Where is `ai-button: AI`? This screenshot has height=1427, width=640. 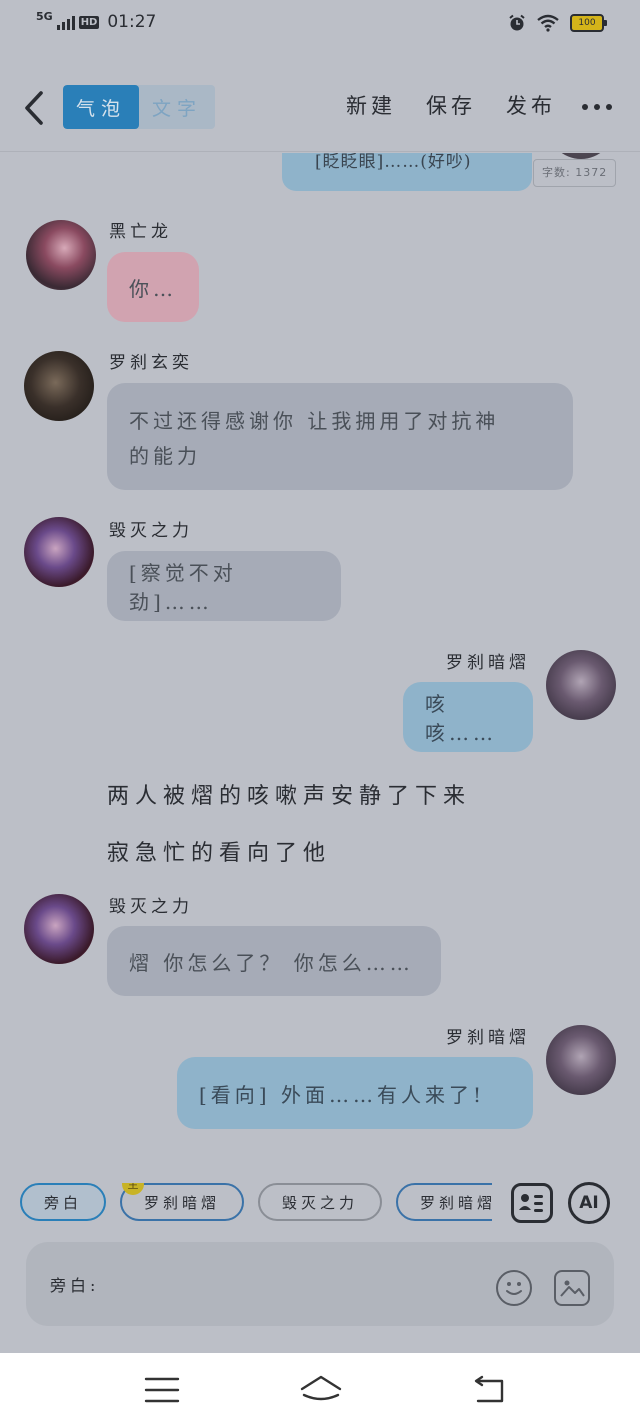
ai-button: AI is located at coordinates (589, 1203).